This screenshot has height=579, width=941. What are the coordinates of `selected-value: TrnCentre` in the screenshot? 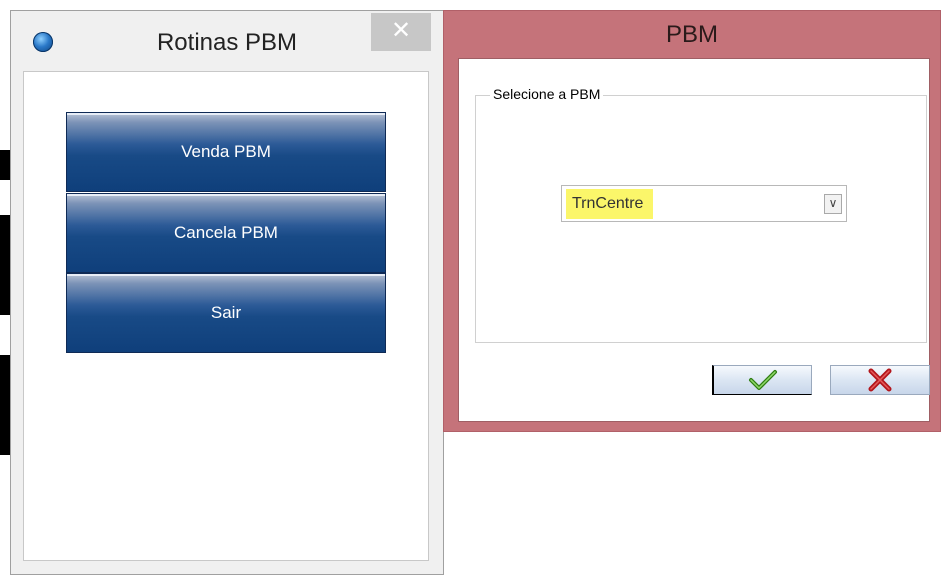 It's located at (610, 204).